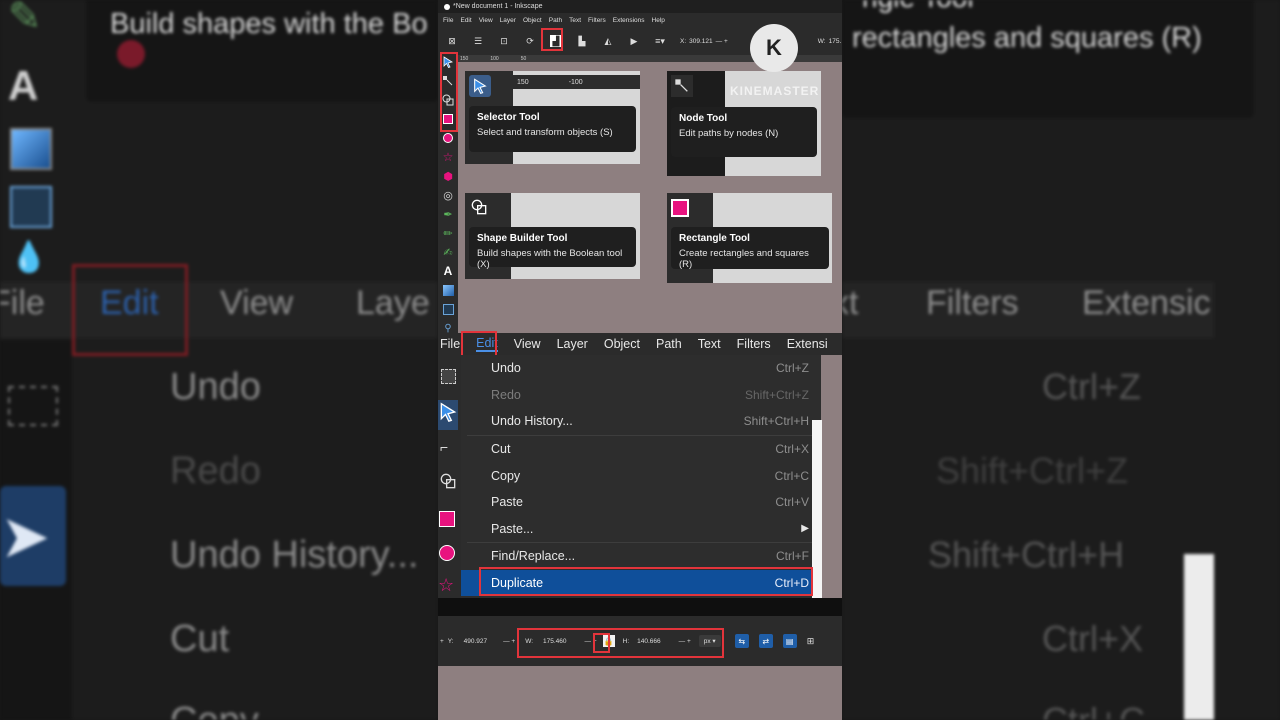 Image resolution: width=1280 pixels, height=720 pixels. Describe the element at coordinates (556, 41) in the screenshot. I see `raise-to-top-icon: ▟` at that location.